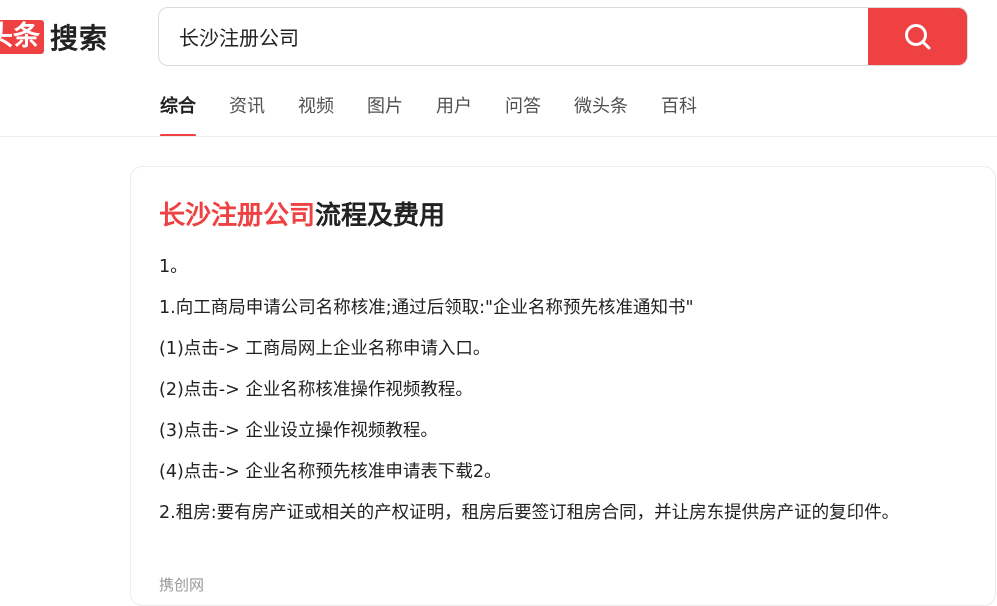  What do you see at coordinates (79, 38) in the screenshot?
I see `logo-text: 搜索` at bounding box center [79, 38].